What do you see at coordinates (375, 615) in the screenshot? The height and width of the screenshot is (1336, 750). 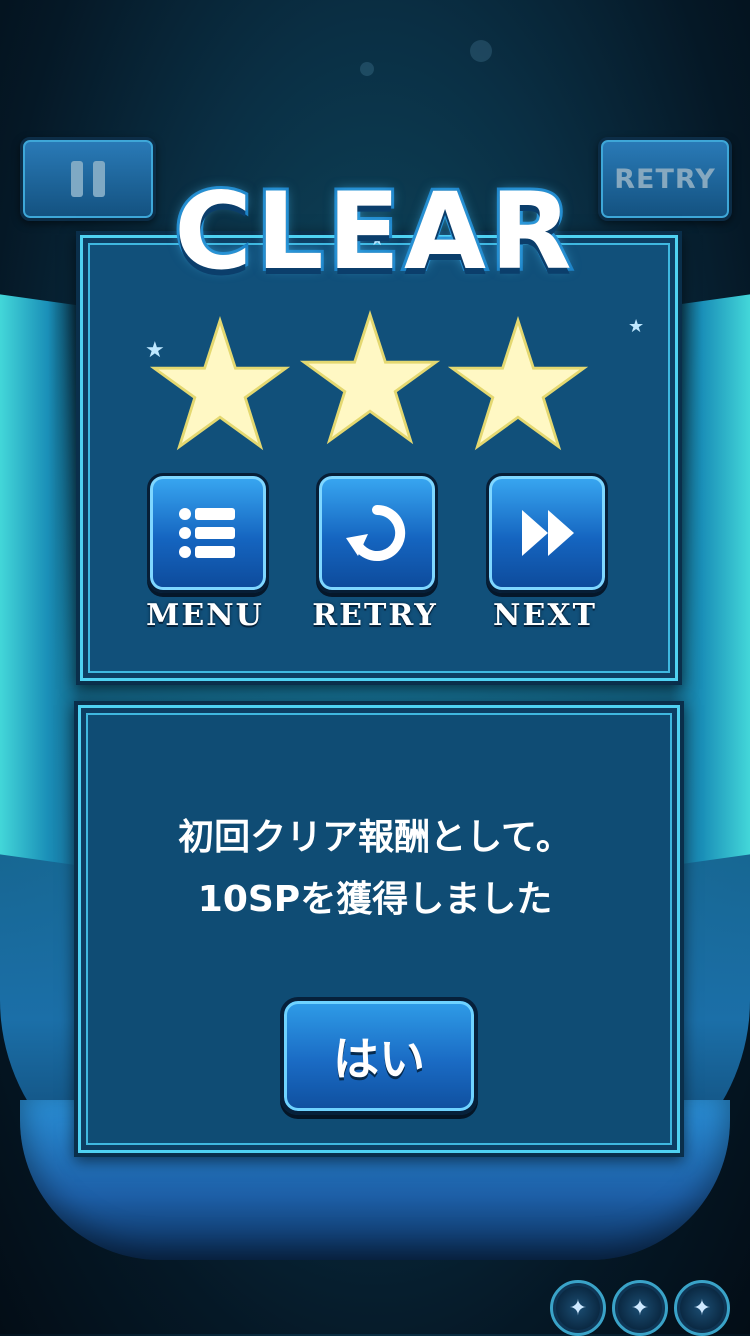 I see `retry-label: RETRY` at bounding box center [375, 615].